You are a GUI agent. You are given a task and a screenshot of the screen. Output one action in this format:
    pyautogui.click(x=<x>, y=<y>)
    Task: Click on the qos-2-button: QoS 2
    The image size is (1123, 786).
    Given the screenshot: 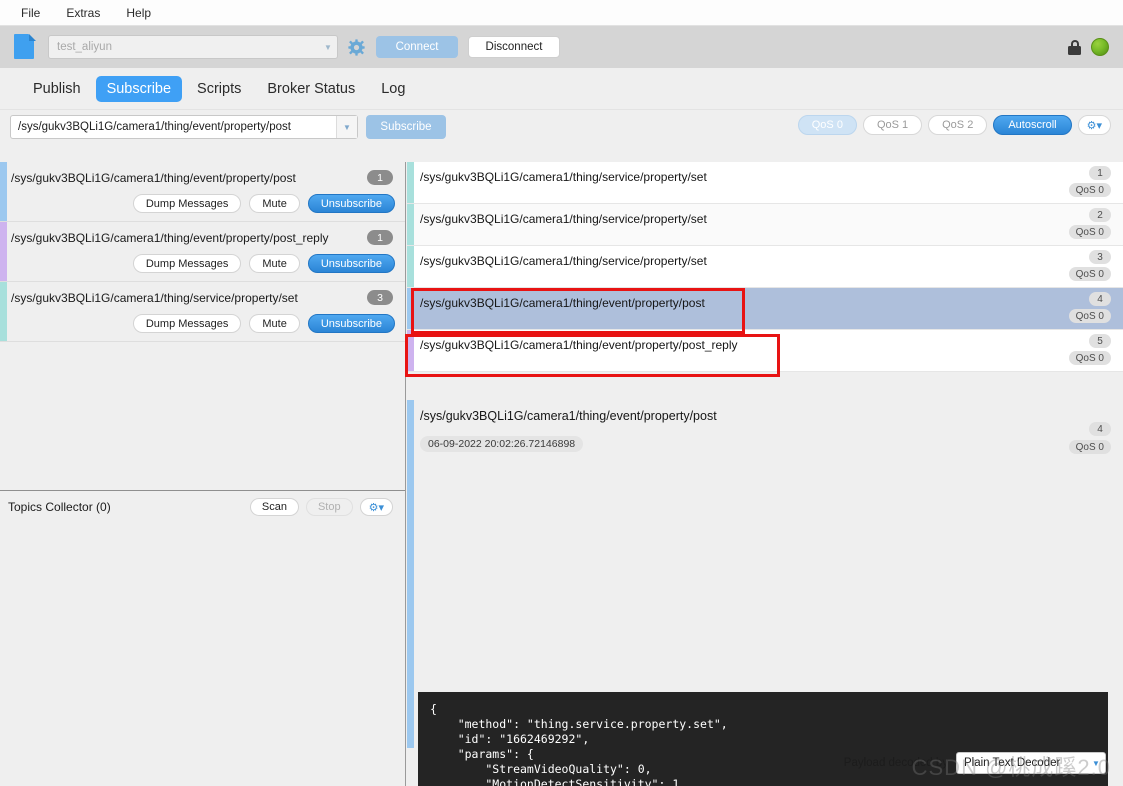 What is the action you would take?
    pyautogui.click(x=958, y=125)
    